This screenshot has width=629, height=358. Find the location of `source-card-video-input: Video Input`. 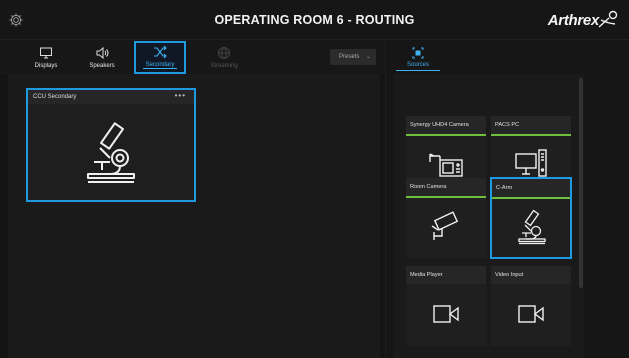

source-card-video-input: Video Input is located at coordinates (531, 306).